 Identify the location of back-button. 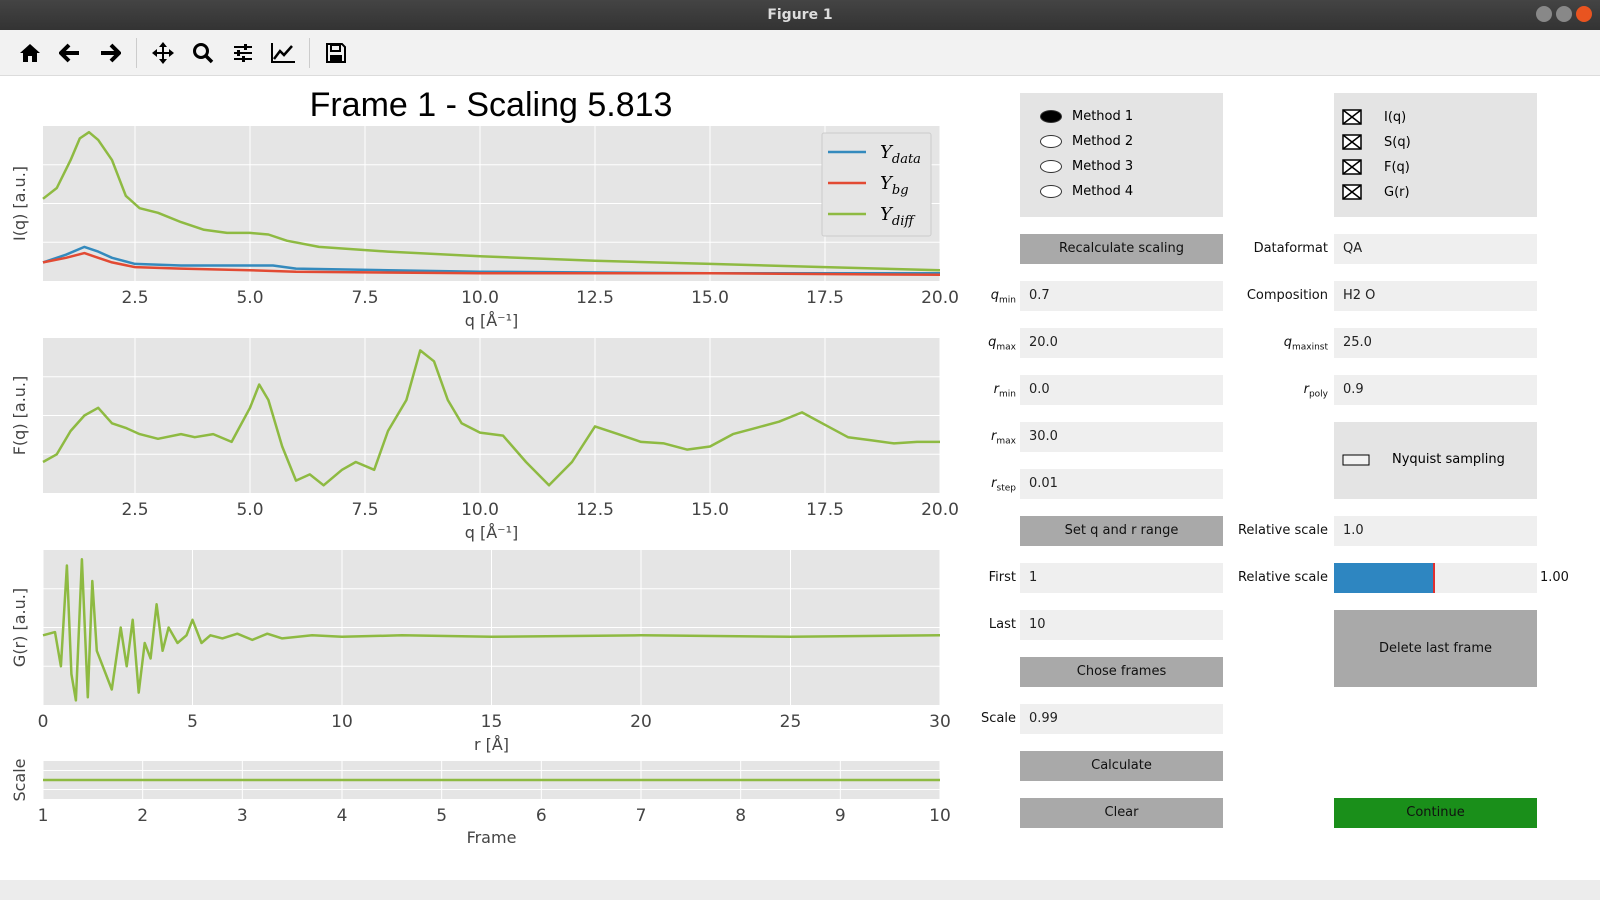
(70, 53).